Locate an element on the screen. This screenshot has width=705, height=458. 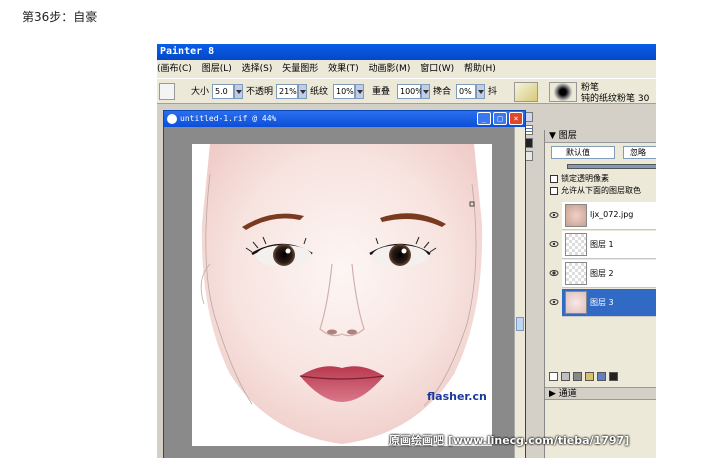
layer-name: 图层 3 is located at coordinates (602, 302).